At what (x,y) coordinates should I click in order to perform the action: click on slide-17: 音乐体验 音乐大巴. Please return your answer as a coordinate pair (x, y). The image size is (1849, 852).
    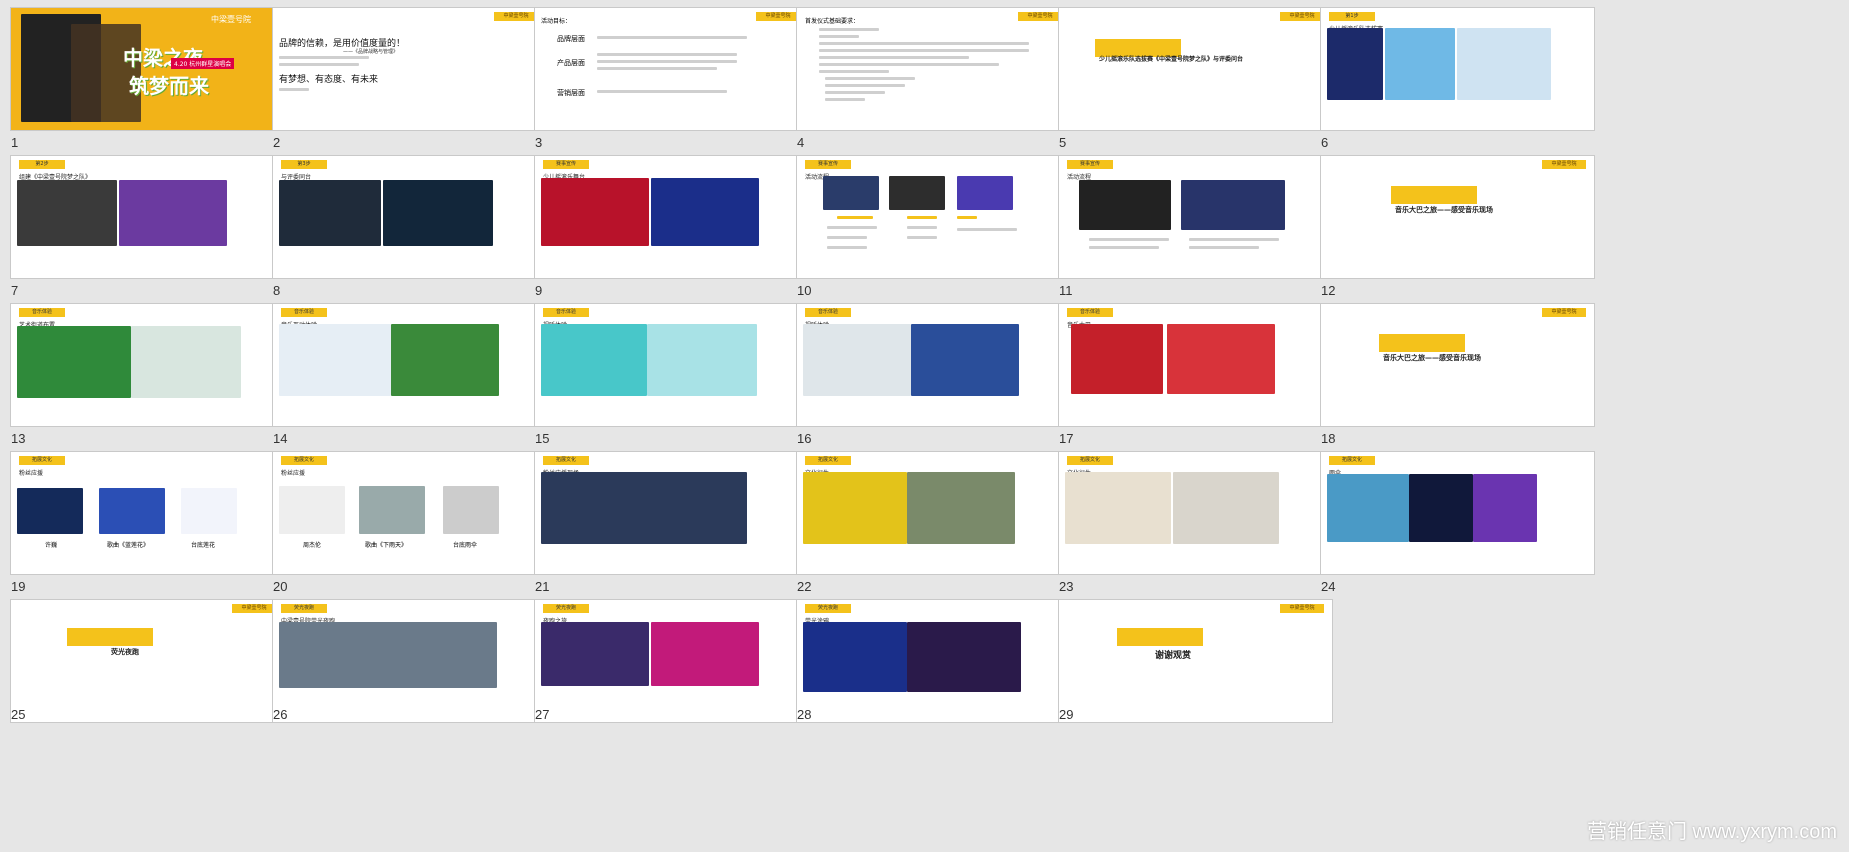
    Looking at the image, I should click on (1195, 365).